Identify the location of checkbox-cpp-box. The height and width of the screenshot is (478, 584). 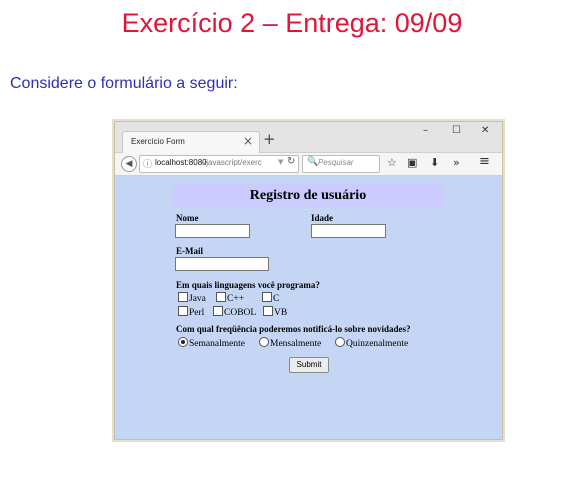
(221, 297).